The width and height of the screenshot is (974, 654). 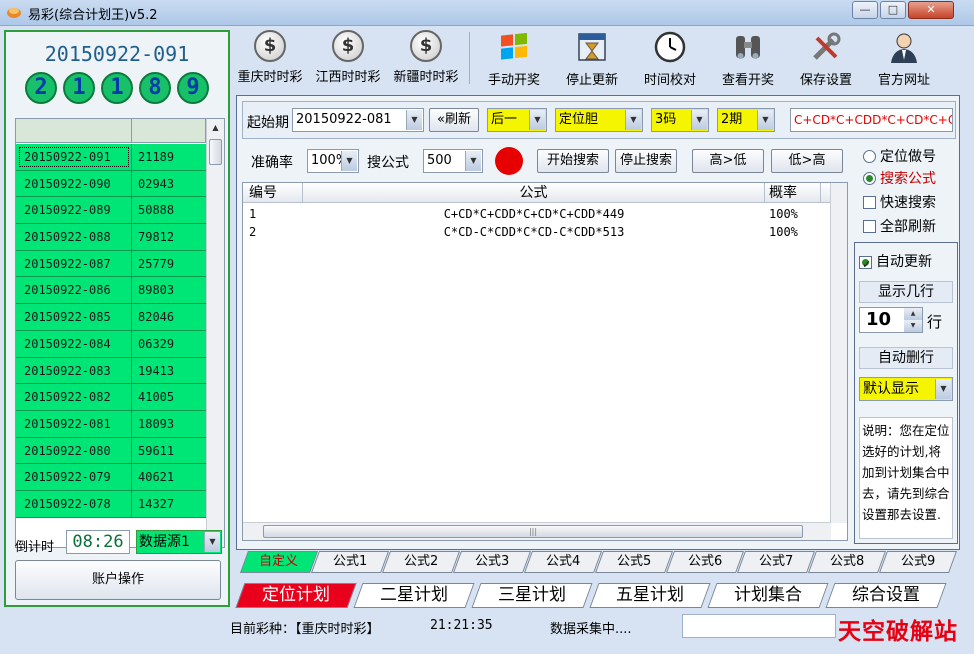 What do you see at coordinates (899, 202) in the screenshot?
I see `check-fast-search: 快速搜索` at bounding box center [899, 202].